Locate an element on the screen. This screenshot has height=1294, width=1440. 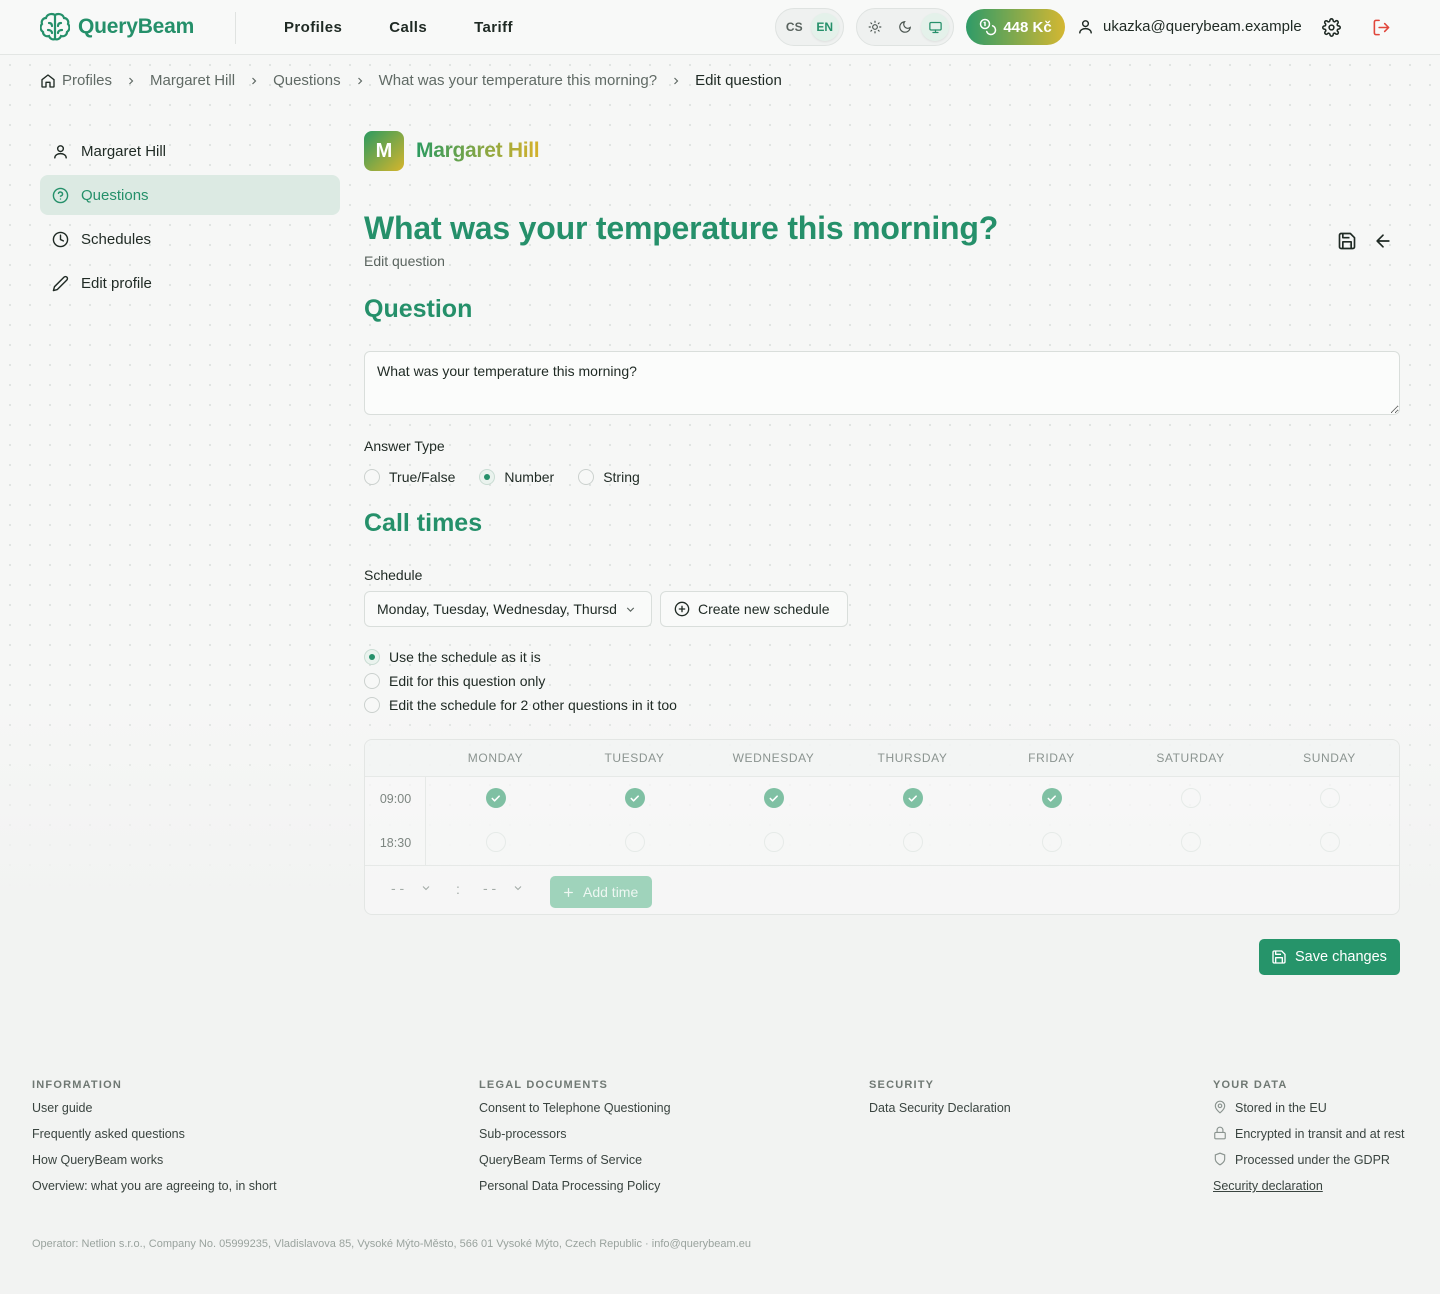
schedule-label: Schedule is located at coordinates (393, 575).